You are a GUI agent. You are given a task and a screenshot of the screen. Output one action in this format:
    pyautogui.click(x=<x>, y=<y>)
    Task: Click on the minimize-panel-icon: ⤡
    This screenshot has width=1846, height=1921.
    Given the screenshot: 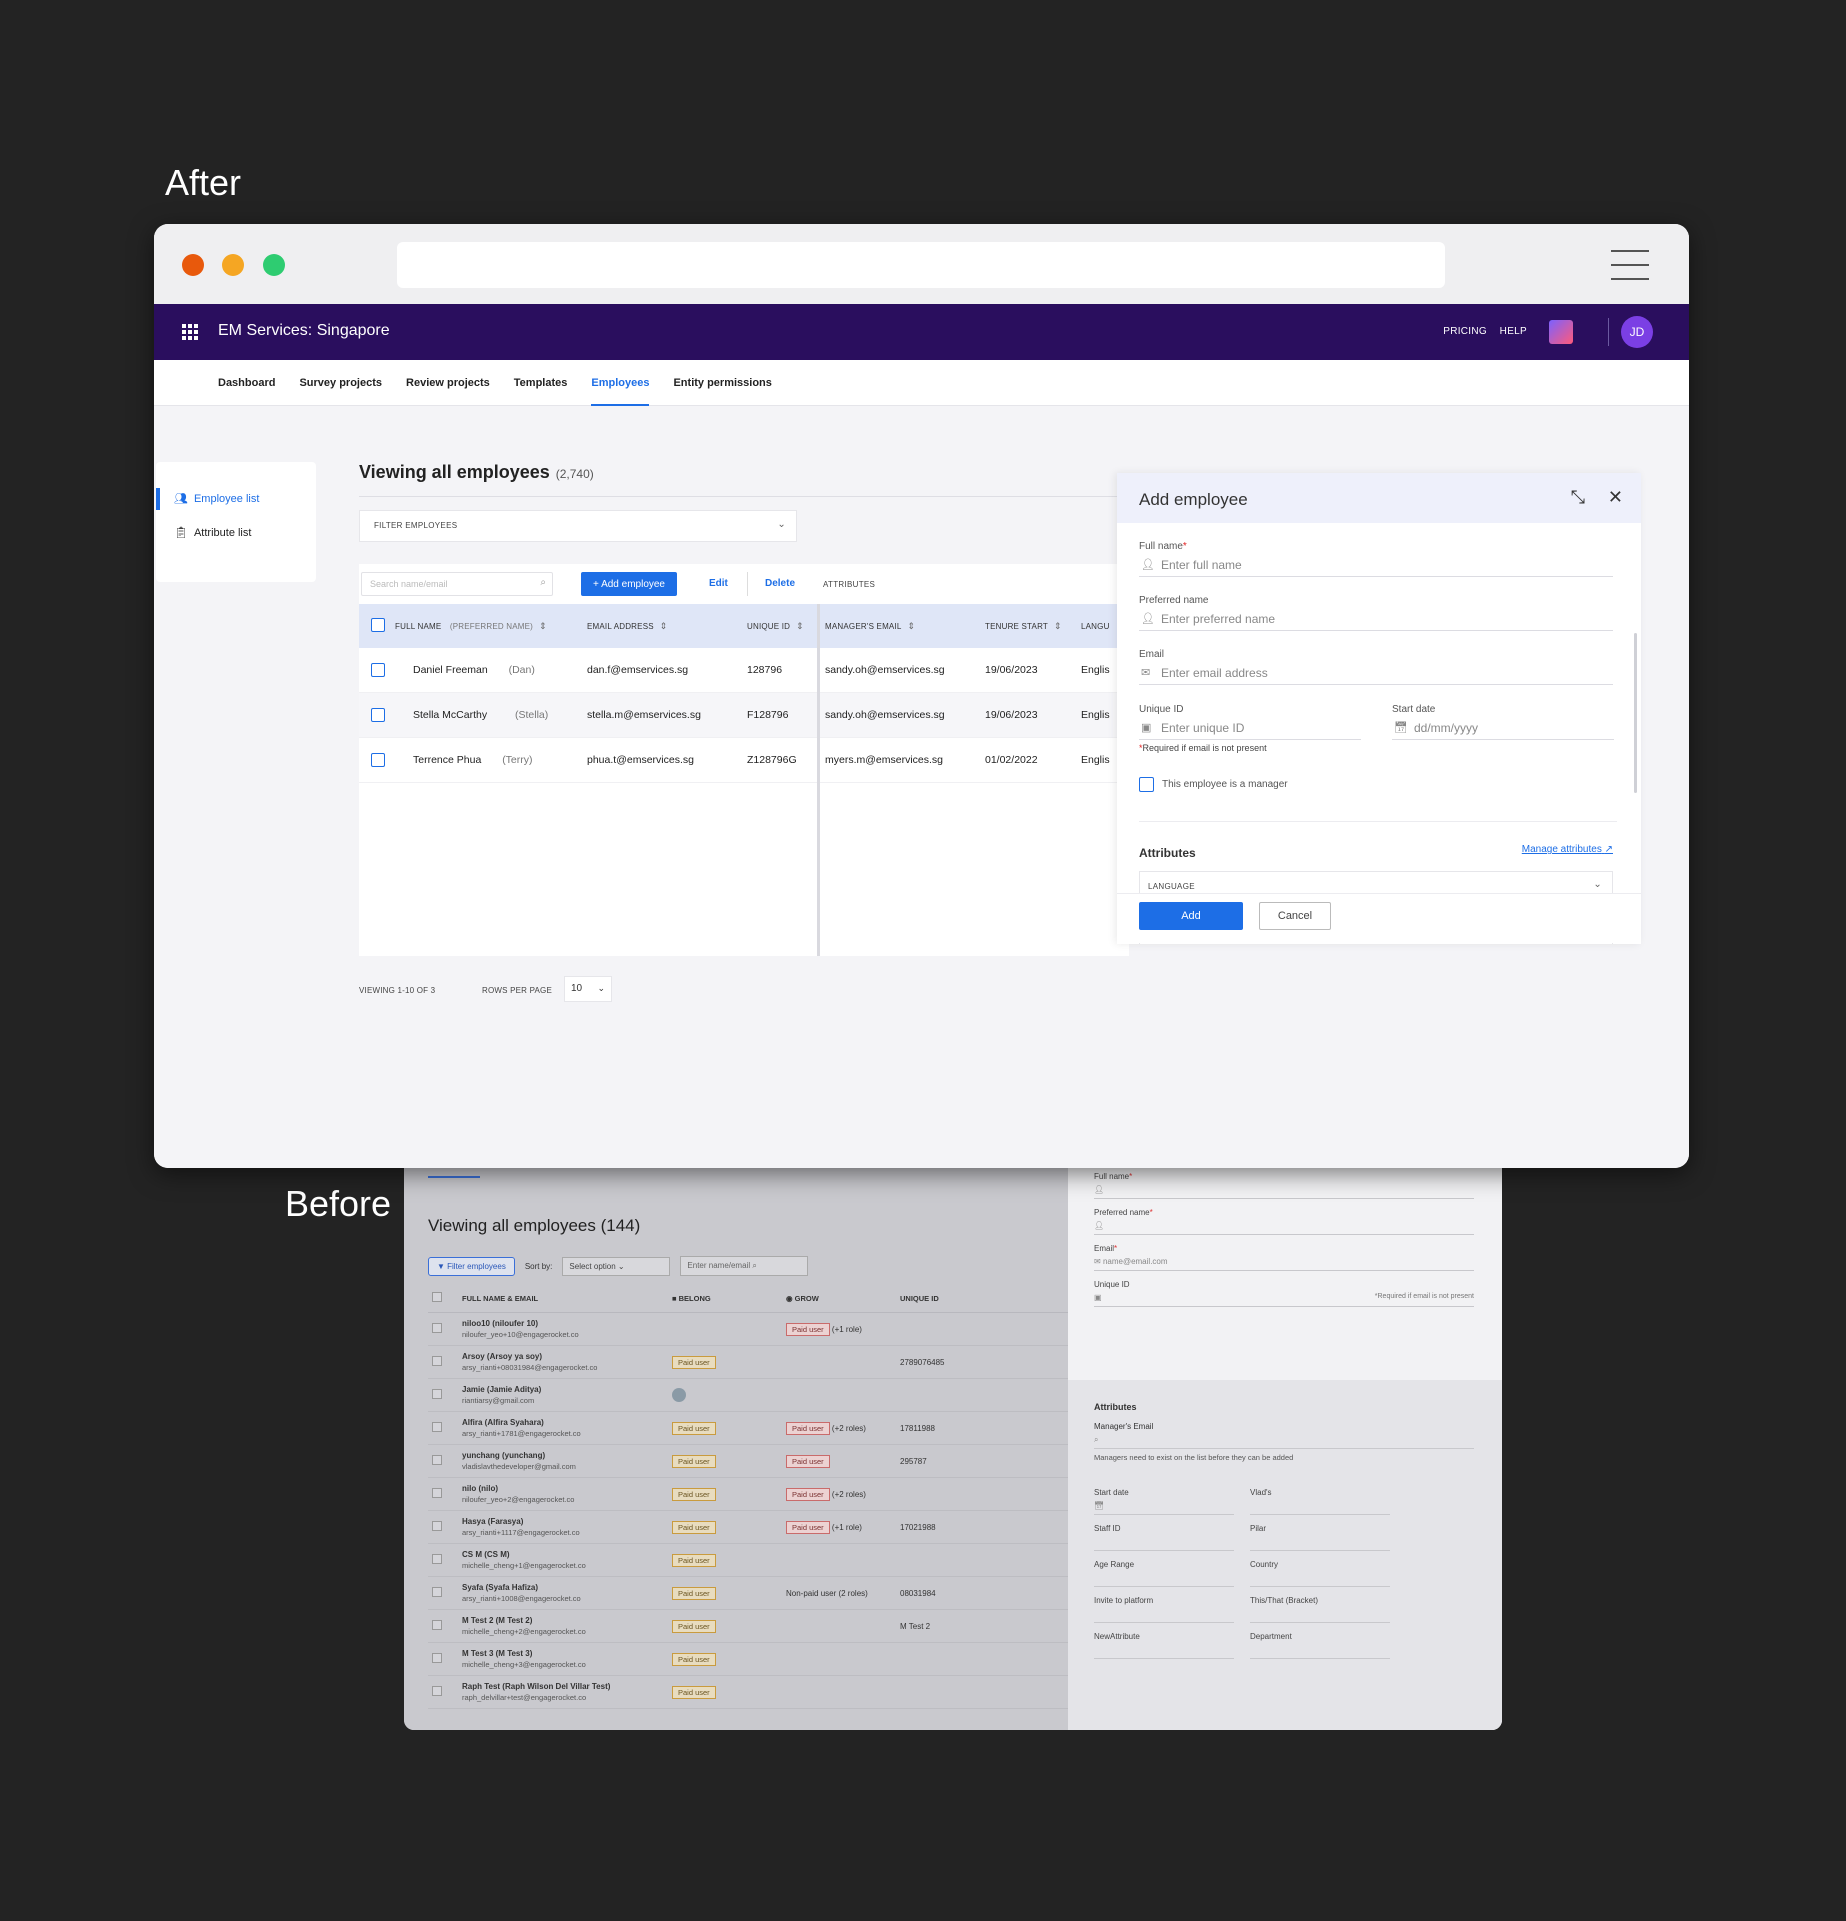 What is the action you would take?
    pyautogui.click(x=1578, y=497)
    